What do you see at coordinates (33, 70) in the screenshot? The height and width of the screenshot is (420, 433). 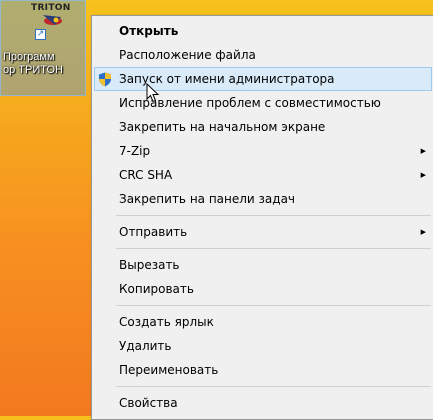 I see `shortcut-label-line2: ор ТРИТОН` at bounding box center [33, 70].